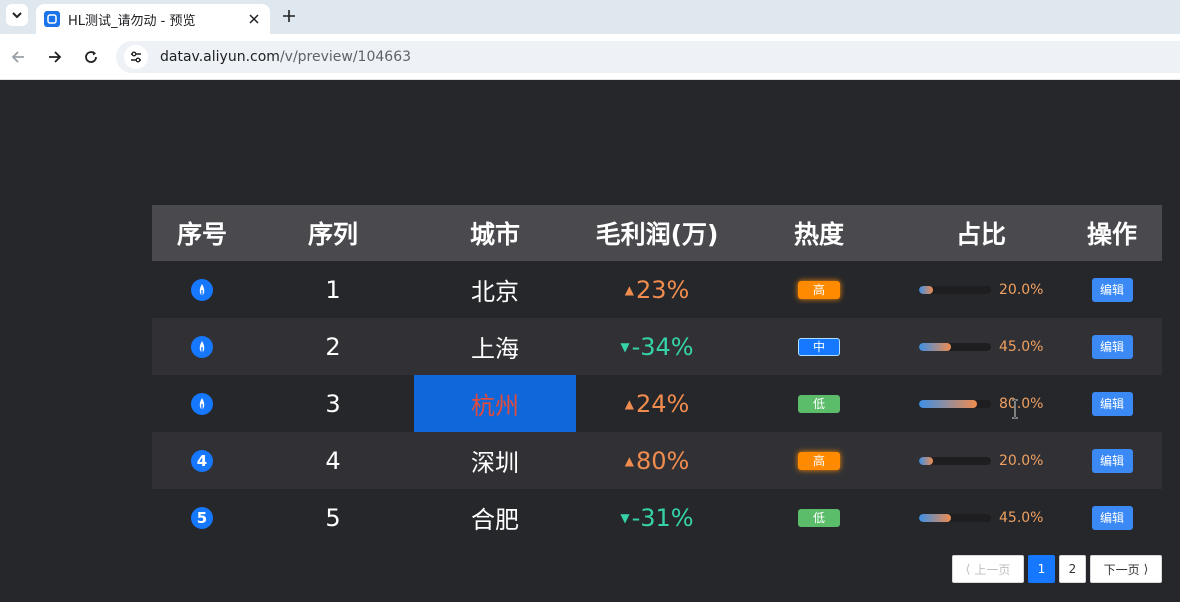  Describe the element at coordinates (1021, 346) in the screenshot. I see `ratio-label: 45.0%` at that location.